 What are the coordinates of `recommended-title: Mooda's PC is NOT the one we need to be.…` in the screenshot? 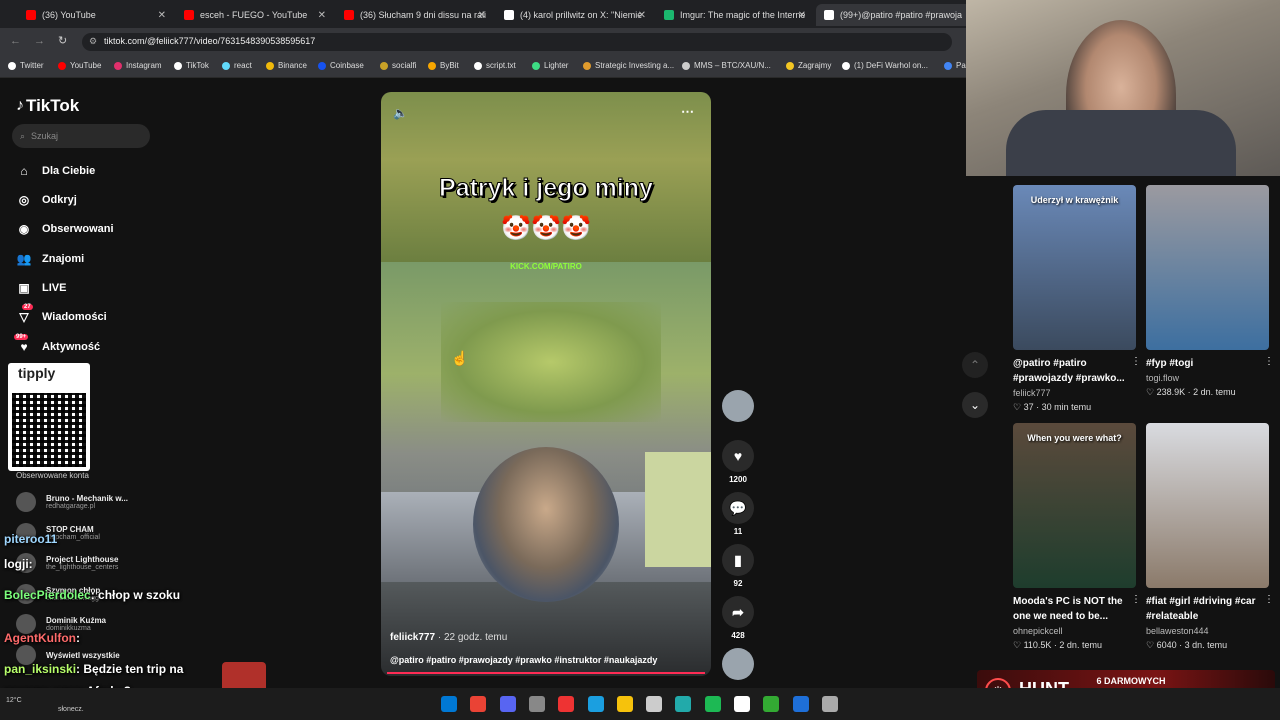 It's located at (1072, 609).